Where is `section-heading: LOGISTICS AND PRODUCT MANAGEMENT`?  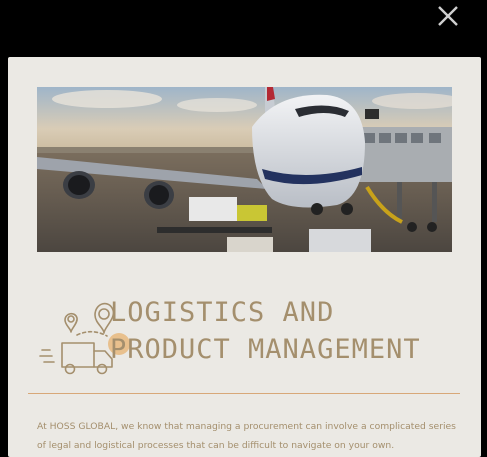 section-heading: LOGISTICS AND PRODUCT MANAGEMENT is located at coordinates (265, 331).